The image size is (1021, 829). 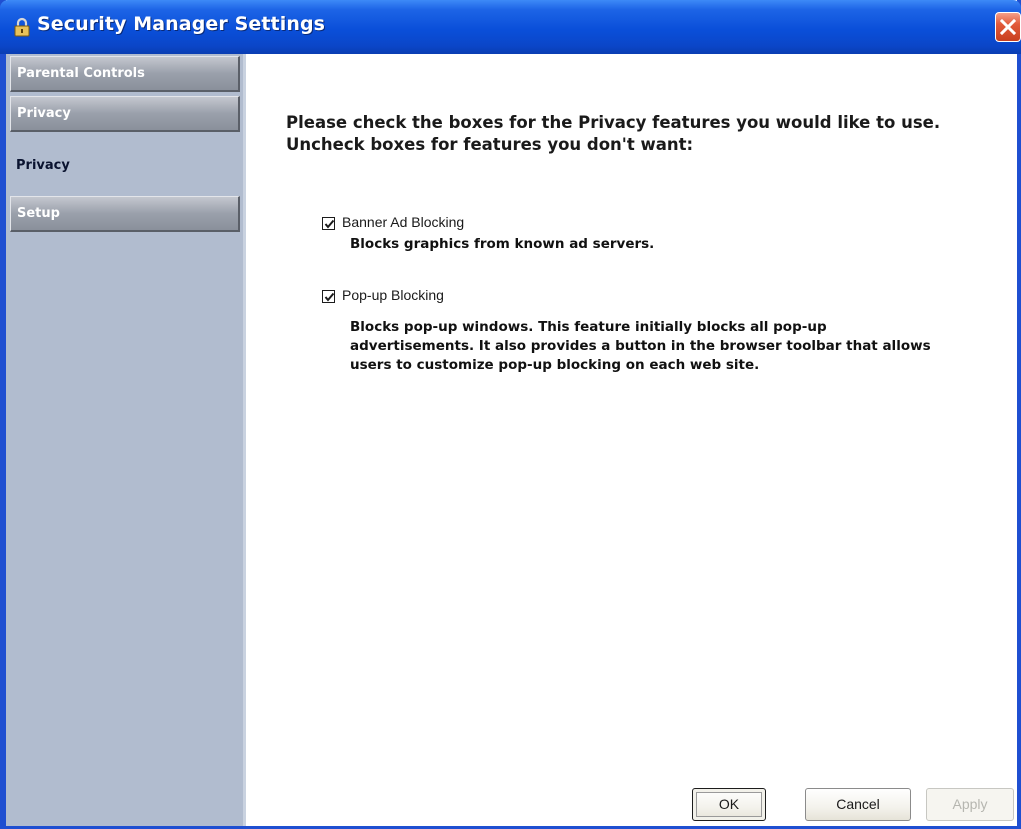 What do you see at coordinates (393, 295) in the screenshot?
I see `popup-blocking-label: Pop-up Blocking` at bounding box center [393, 295].